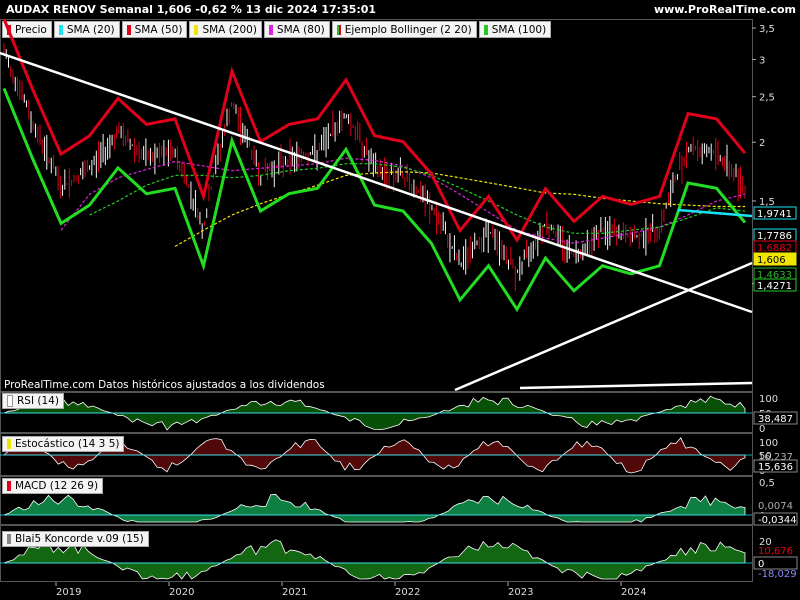 The image size is (800, 600). Describe the element at coordinates (636, 385) in the screenshot. I see `trendline-support` at that location.